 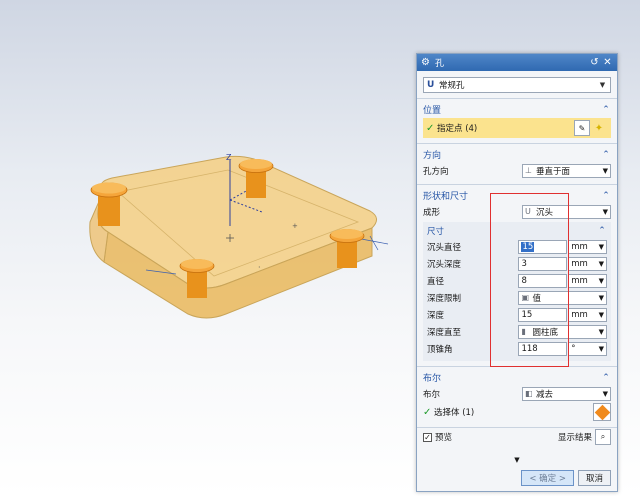 What do you see at coordinates (524, 280) in the screenshot?
I see `dim-value: 8` at bounding box center [524, 280].